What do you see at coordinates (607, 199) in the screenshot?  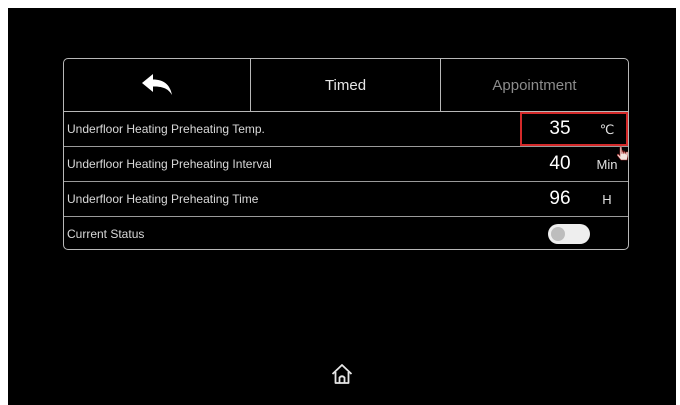 I see `preheating-time-unit: H` at bounding box center [607, 199].